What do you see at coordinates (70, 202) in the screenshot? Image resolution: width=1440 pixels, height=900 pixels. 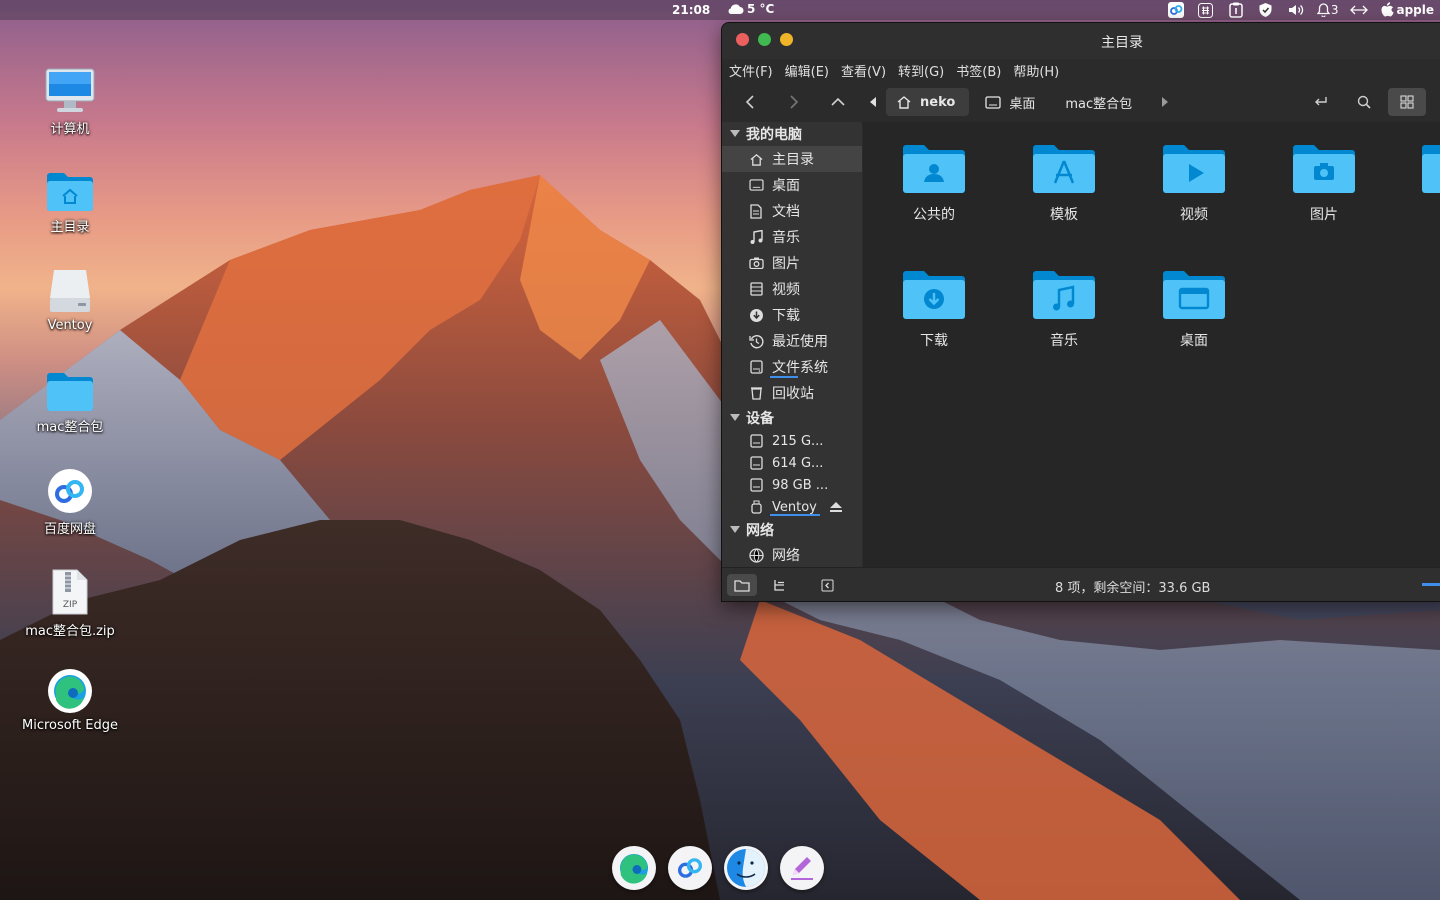 I see `desktop-icon-home: 主目录` at bounding box center [70, 202].